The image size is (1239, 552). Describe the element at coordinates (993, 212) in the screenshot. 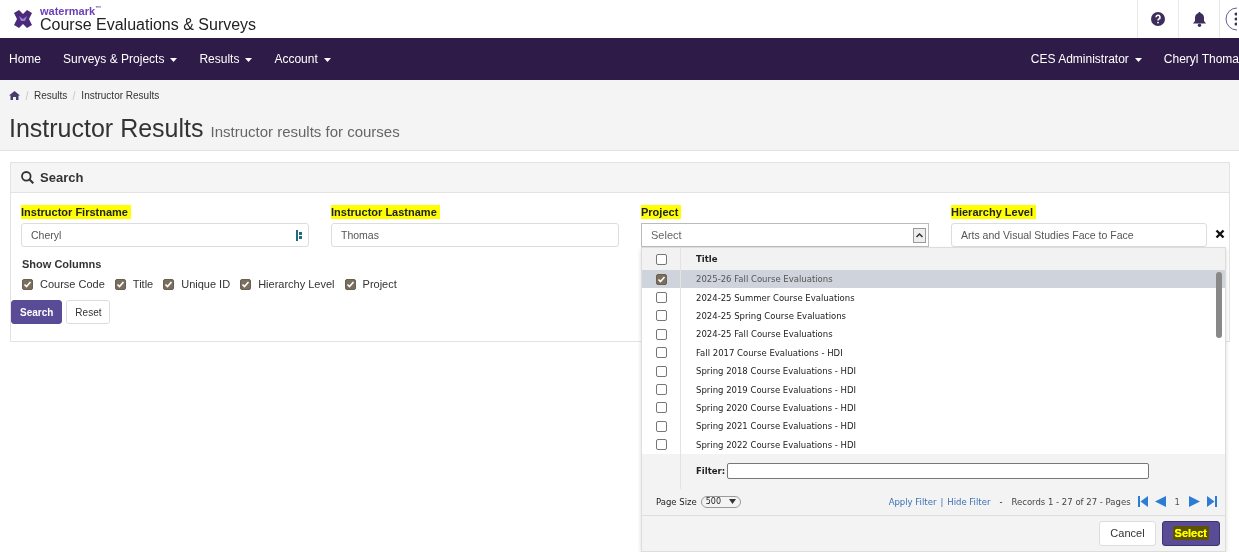

I see `field-label: Hierarchy Level` at that location.